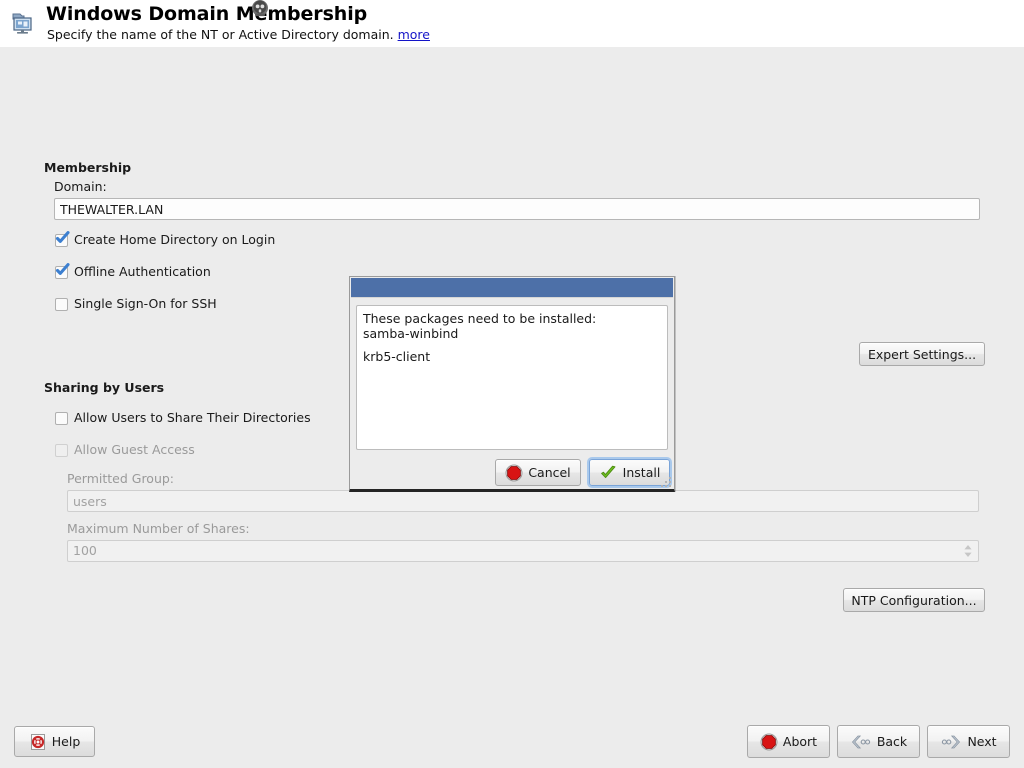 This screenshot has height=768, width=1024. Describe the element at coordinates (523, 551) in the screenshot. I see `max-shares-stepper: 100` at that location.